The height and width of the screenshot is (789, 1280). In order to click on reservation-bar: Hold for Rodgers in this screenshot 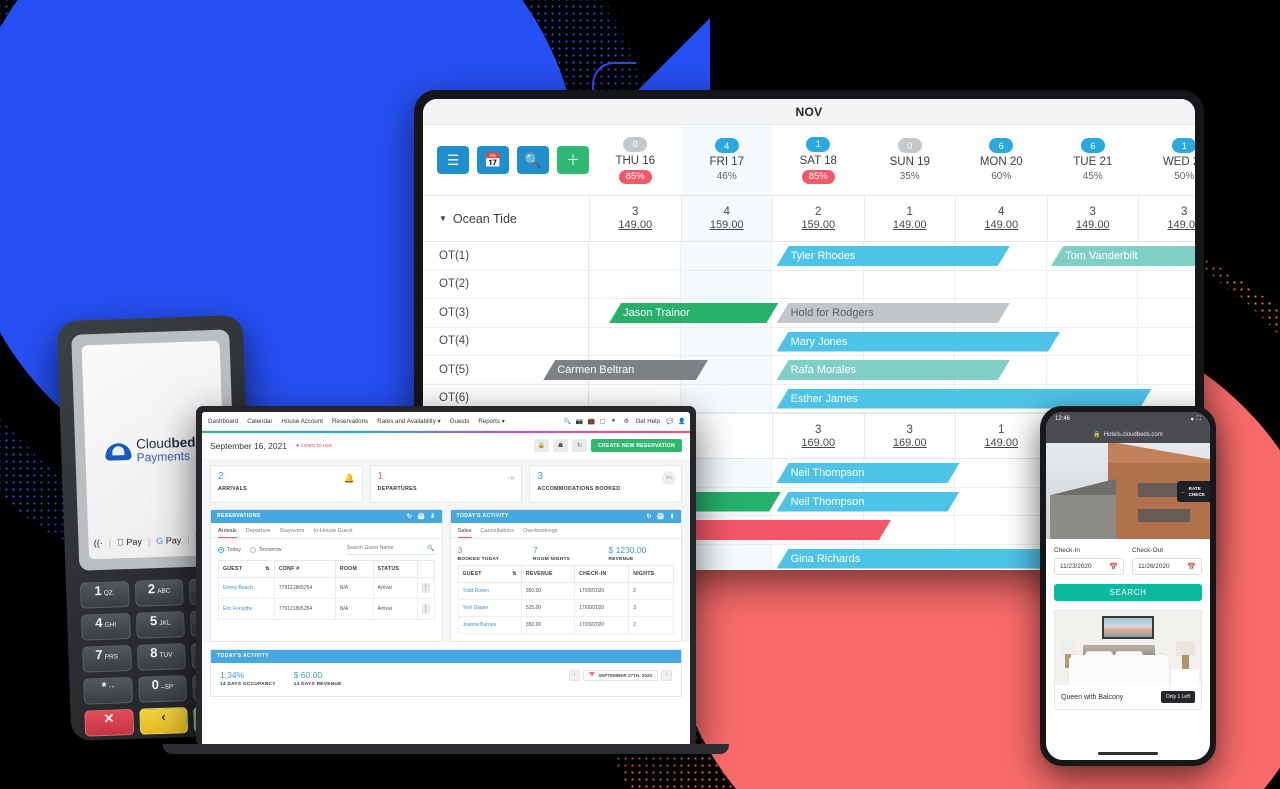, I will do `click(893, 313)`.